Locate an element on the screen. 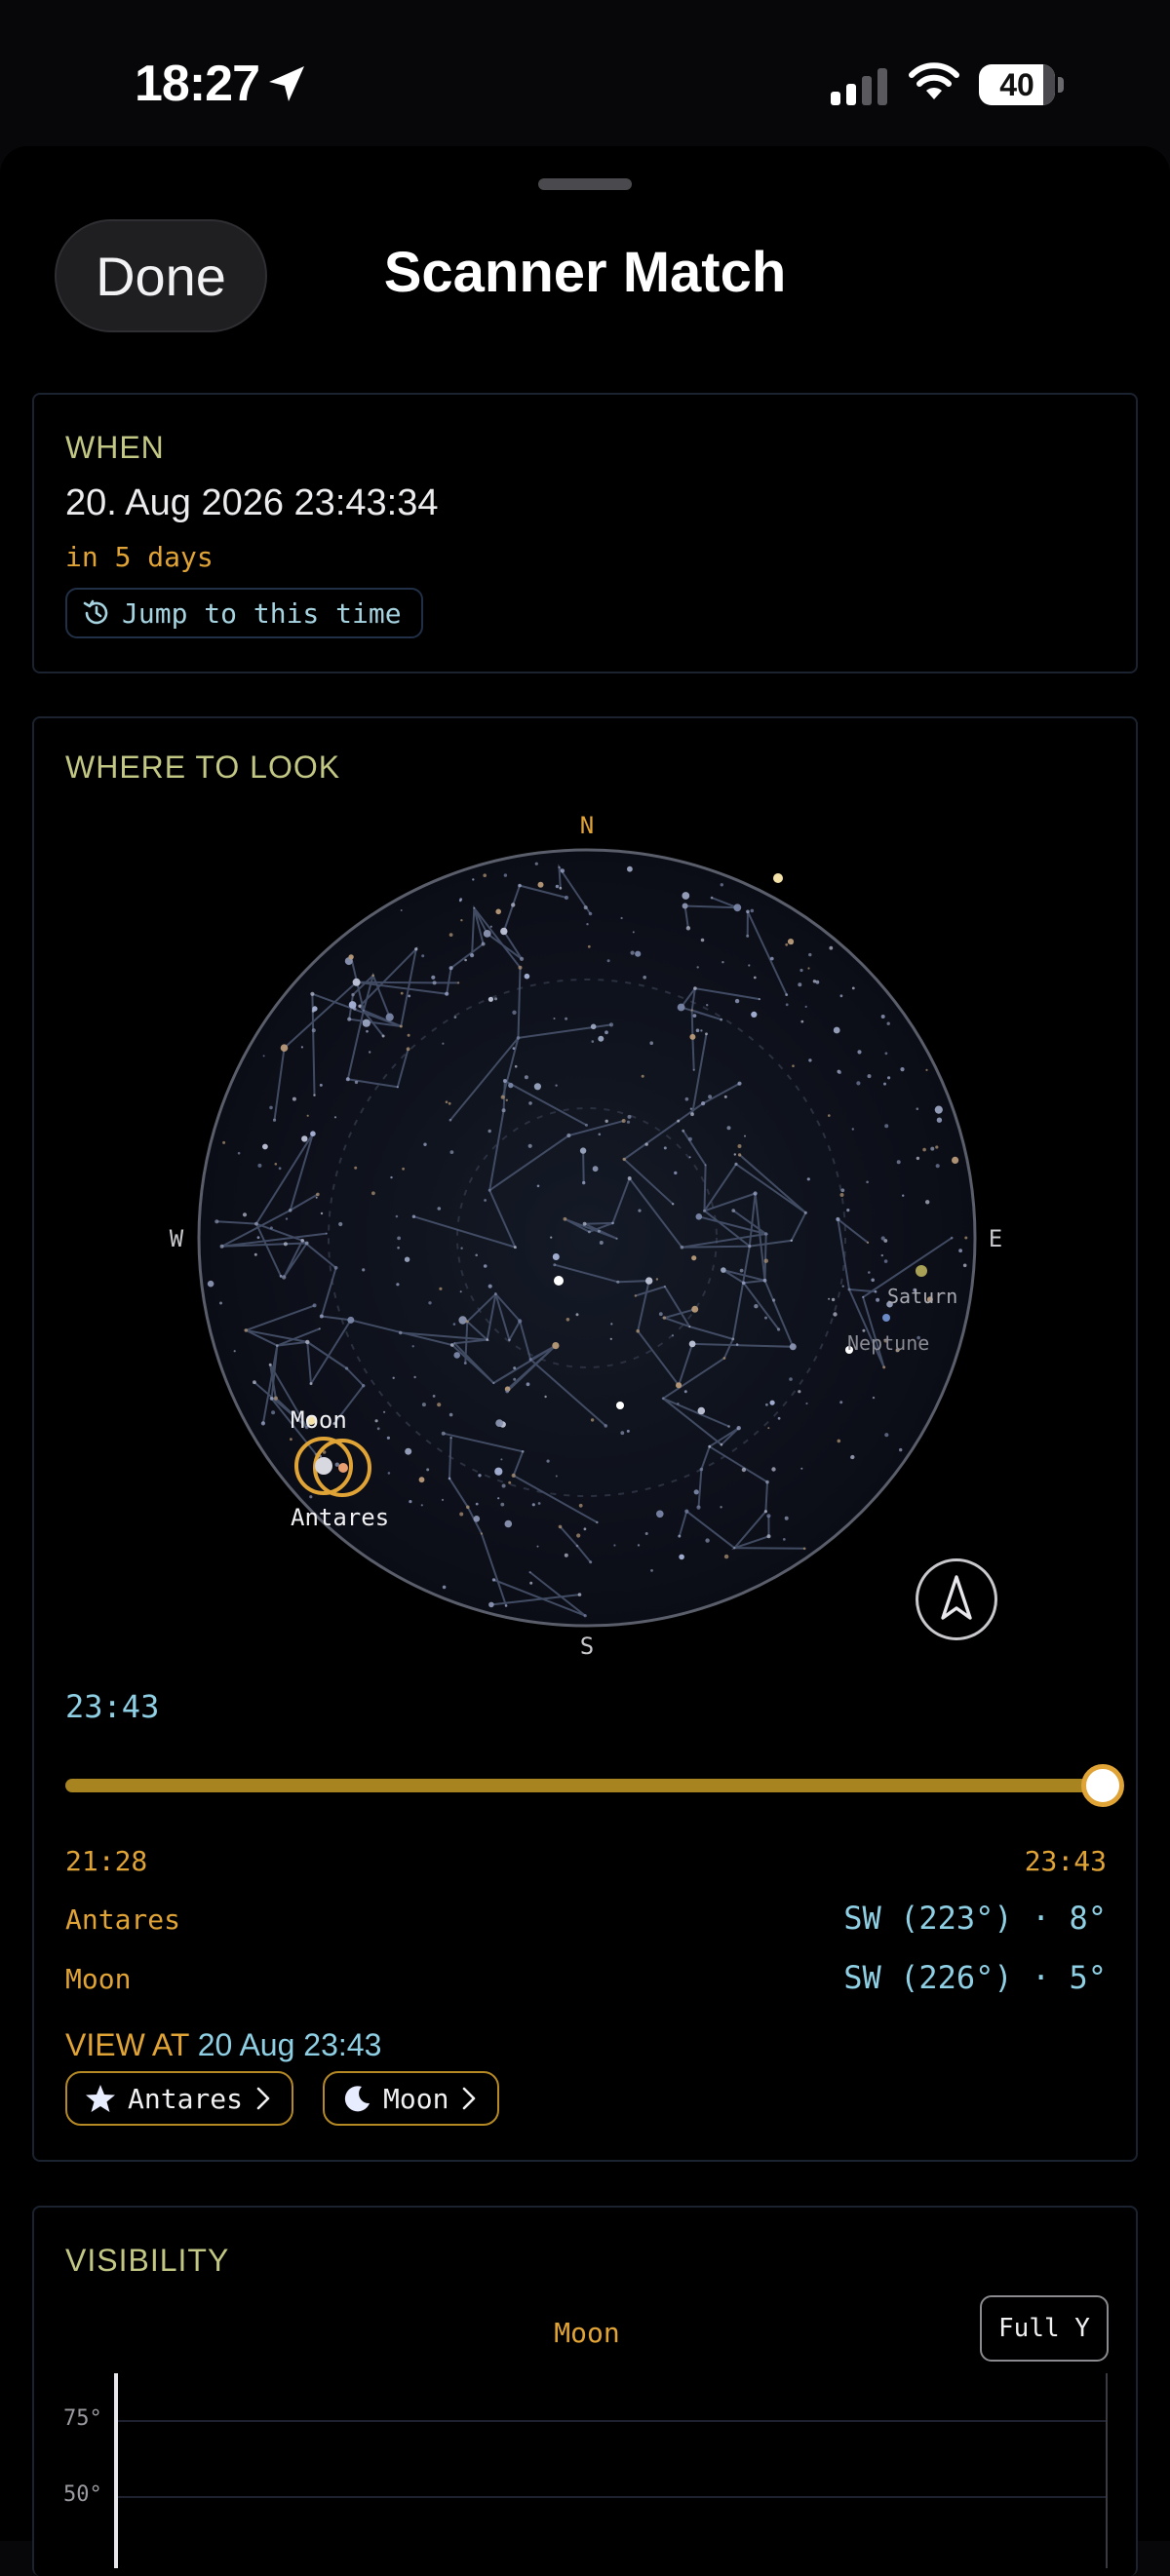 The width and height of the screenshot is (1170, 2576). history-icon is located at coordinates (95, 612).